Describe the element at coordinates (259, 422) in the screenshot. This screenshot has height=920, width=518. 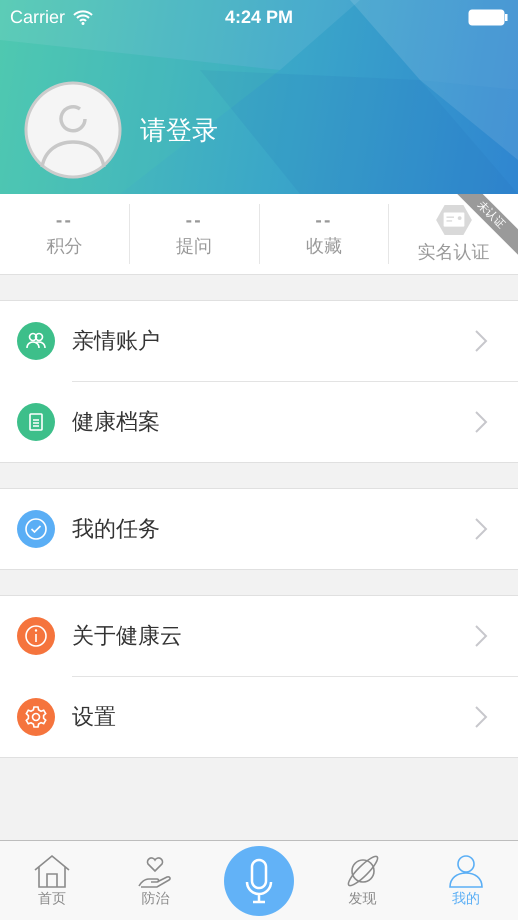
I see `menu-item: 健康档案` at that location.